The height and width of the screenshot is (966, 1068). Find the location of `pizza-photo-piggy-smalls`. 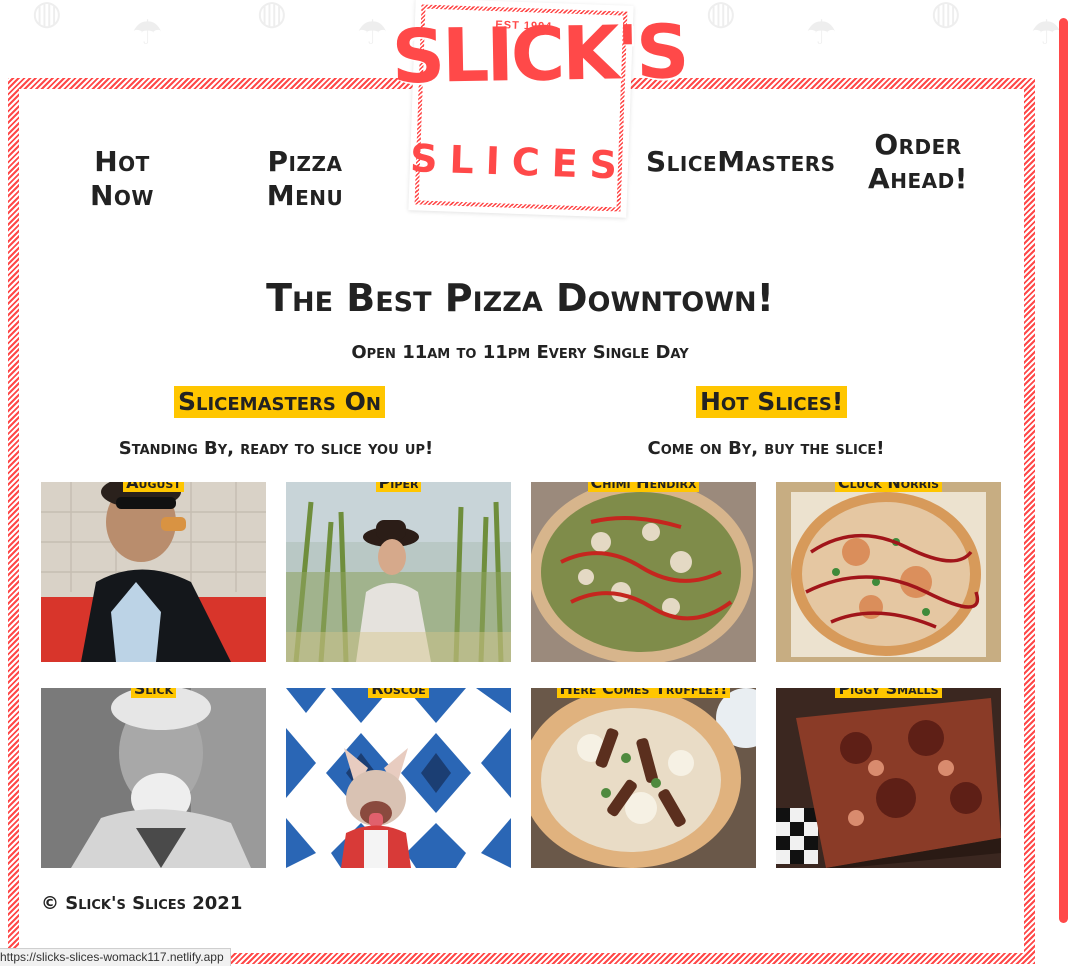

pizza-photo-piggy-smalls is located at coordinates (888, 778).